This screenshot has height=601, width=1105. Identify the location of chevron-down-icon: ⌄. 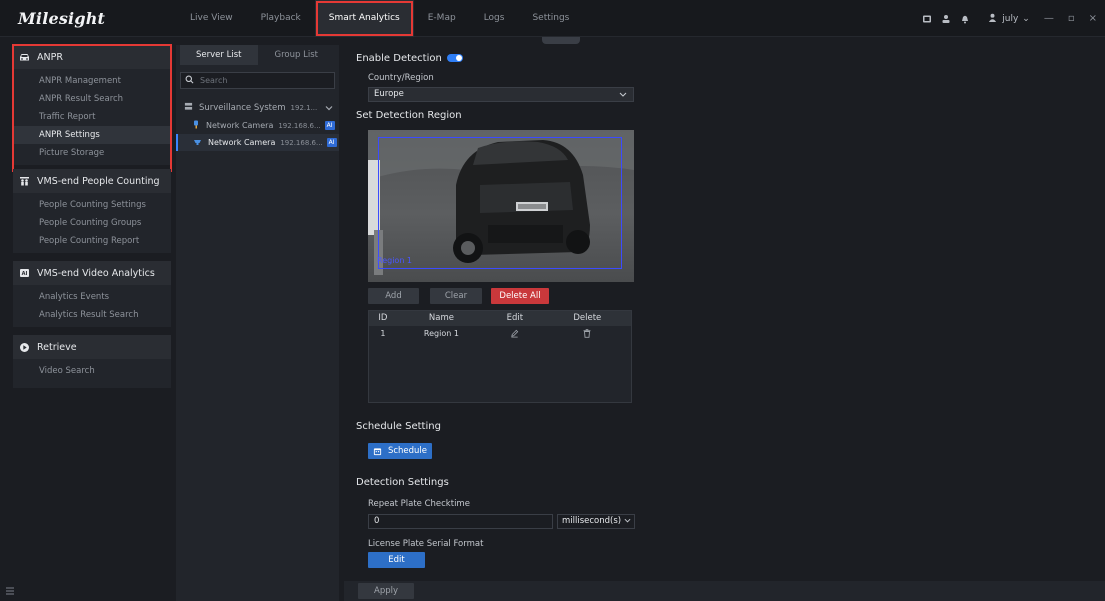
(1026, 18).